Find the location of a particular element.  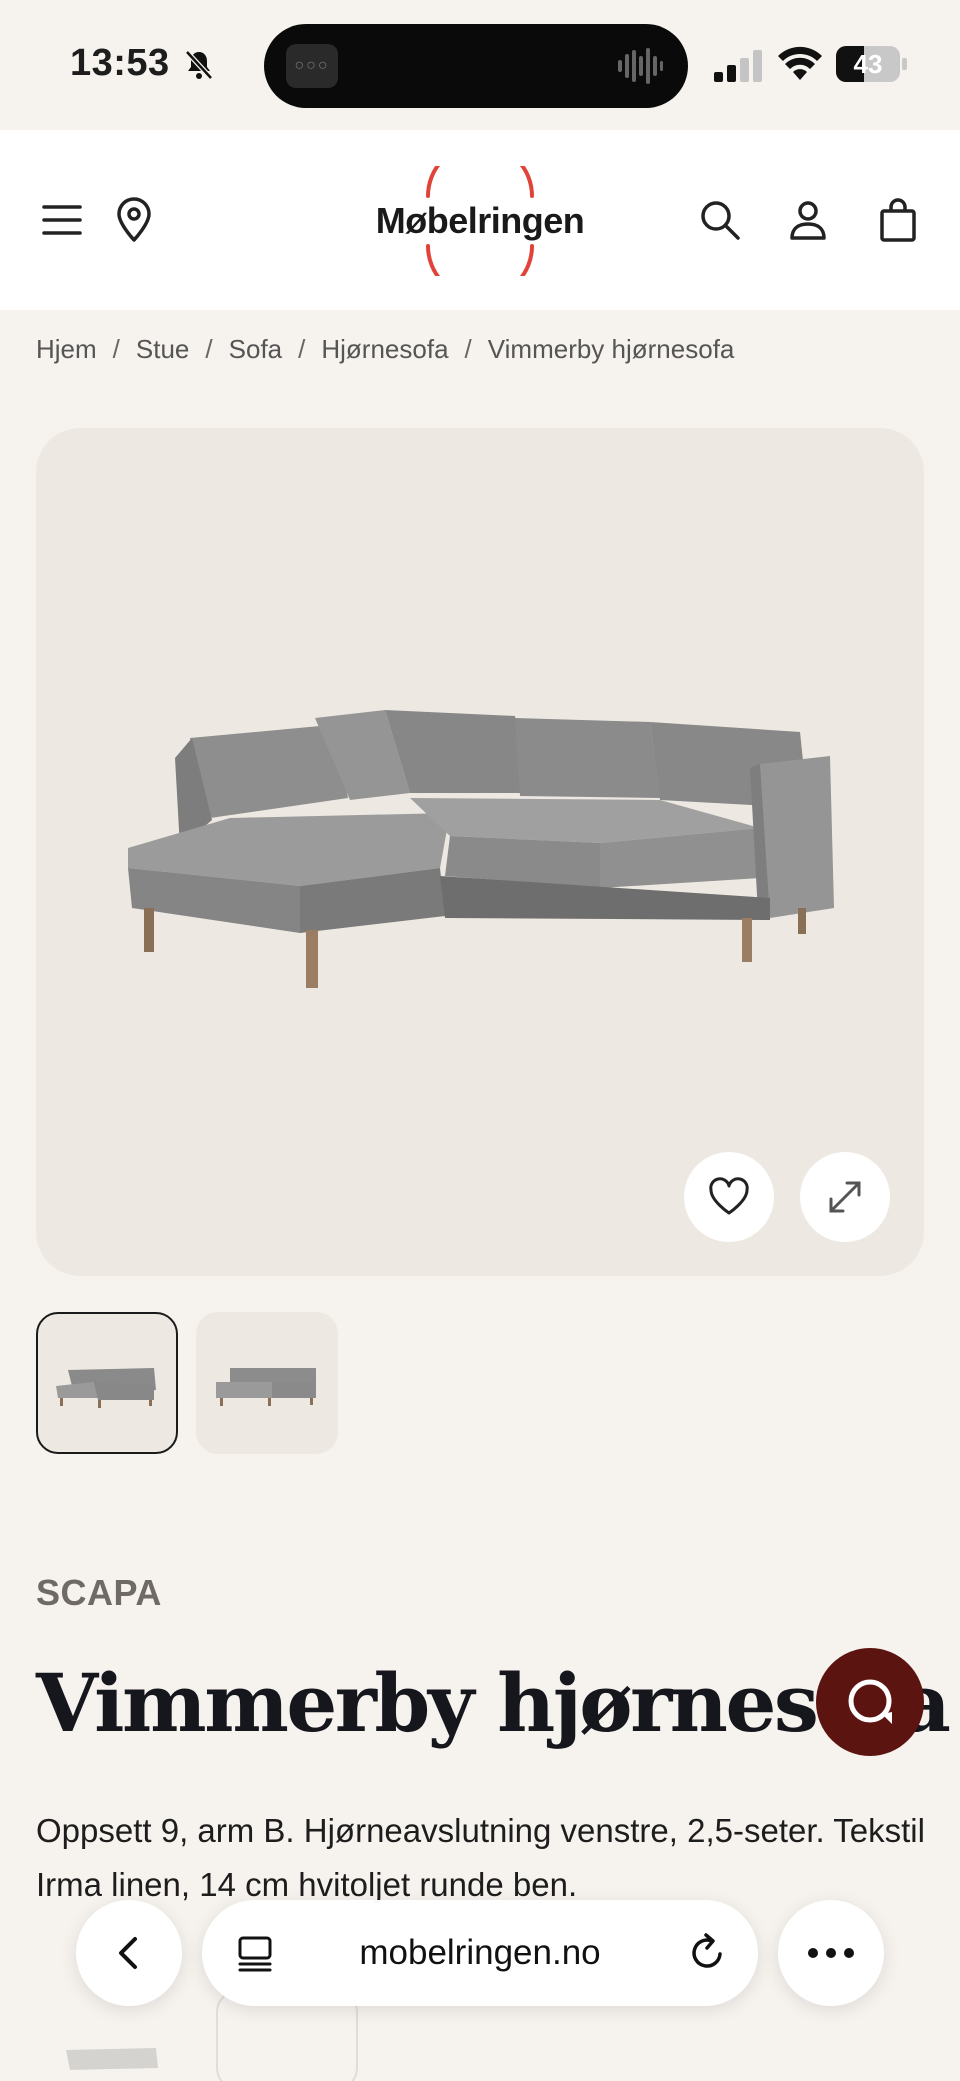

reload-icon is located at coordinates (707, 1953).